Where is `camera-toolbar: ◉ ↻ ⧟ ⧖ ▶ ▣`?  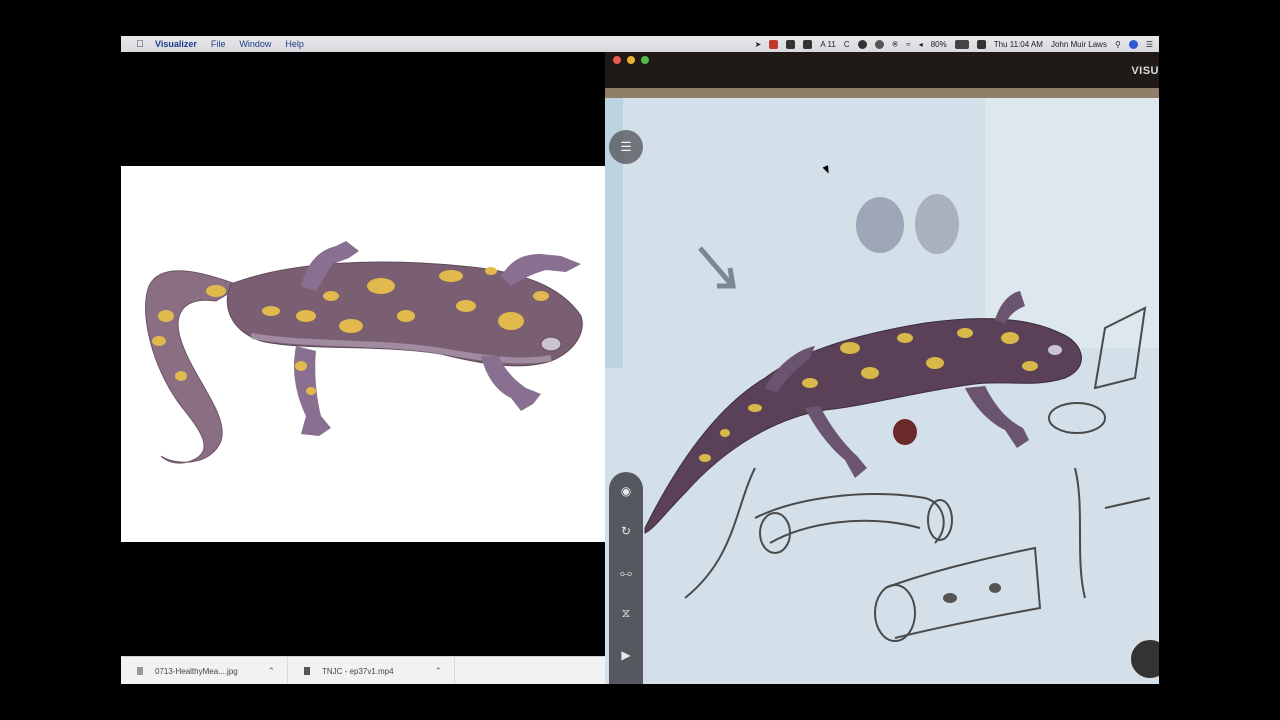 camera-toolbar: ◉ ↻ ⧟ ⧖ ▶ ▣ is located at coordinates (626, 578).